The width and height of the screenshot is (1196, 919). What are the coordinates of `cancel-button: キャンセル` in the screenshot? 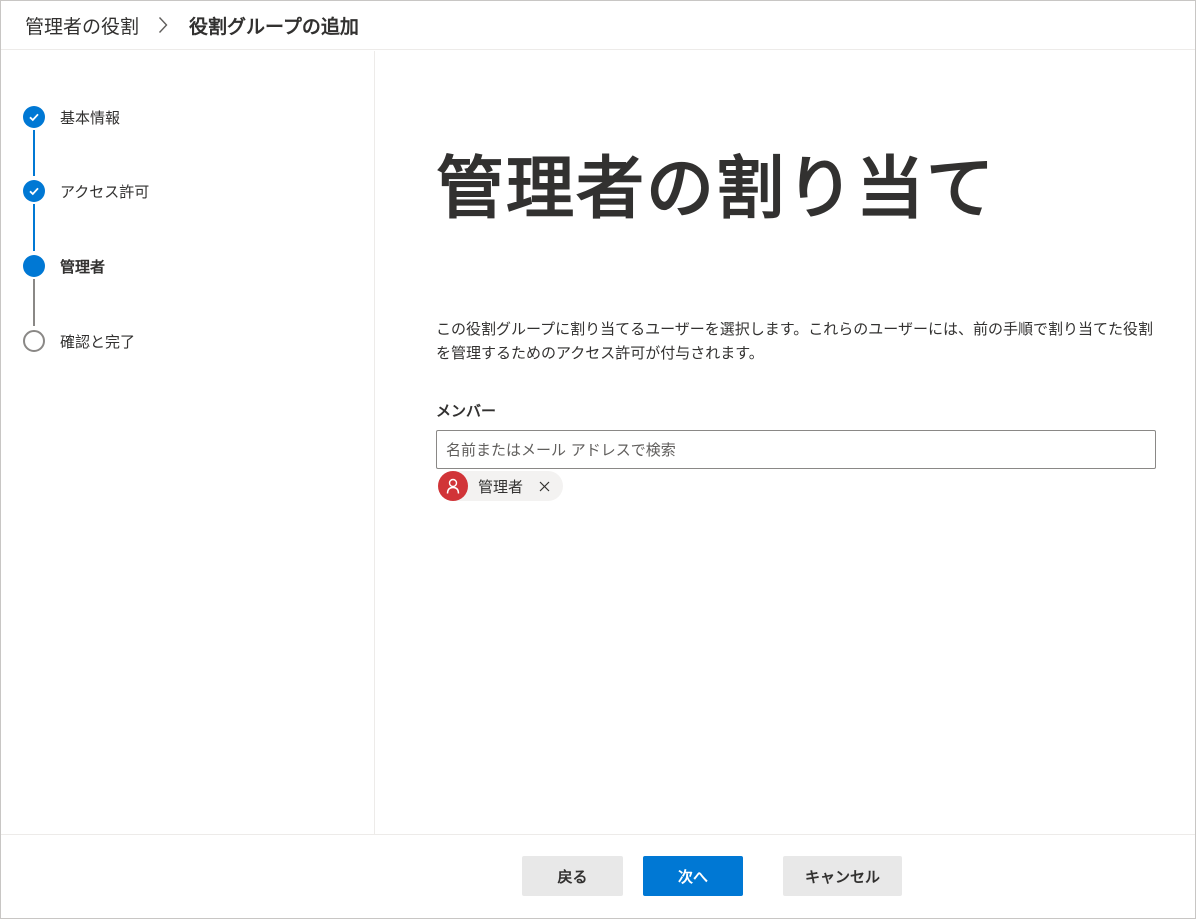 It's located at (842, 876).